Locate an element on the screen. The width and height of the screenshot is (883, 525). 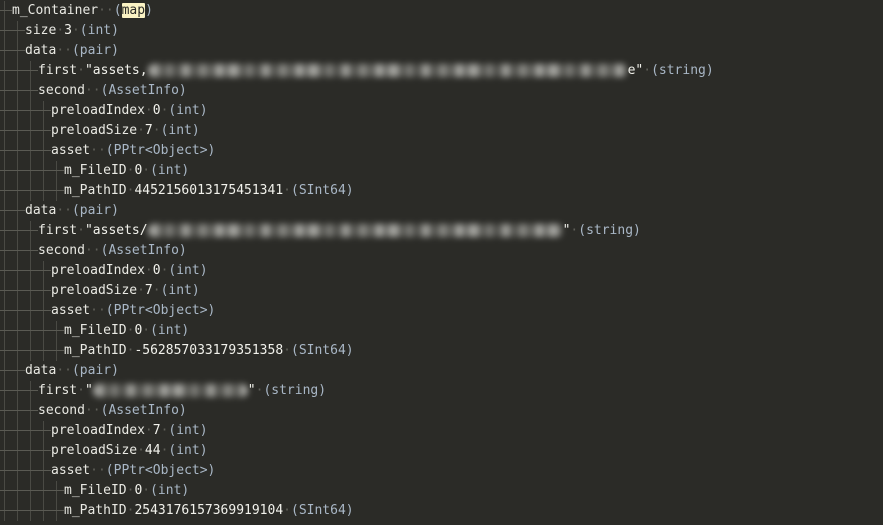
tree-node-label: preloadIndex is located at coordinates (98, 270).